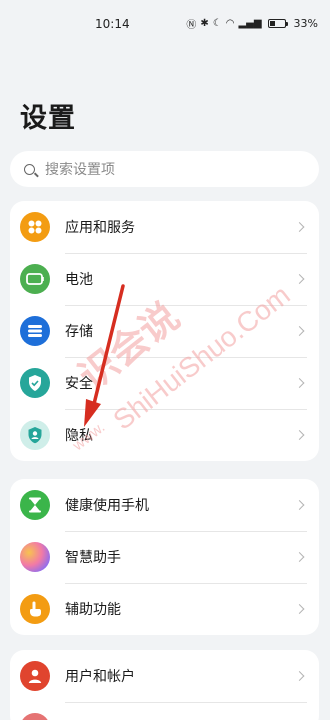  Describe the element at coordinates (112, 24) in the screenshot. I see `status-time: 10:14` at that location.